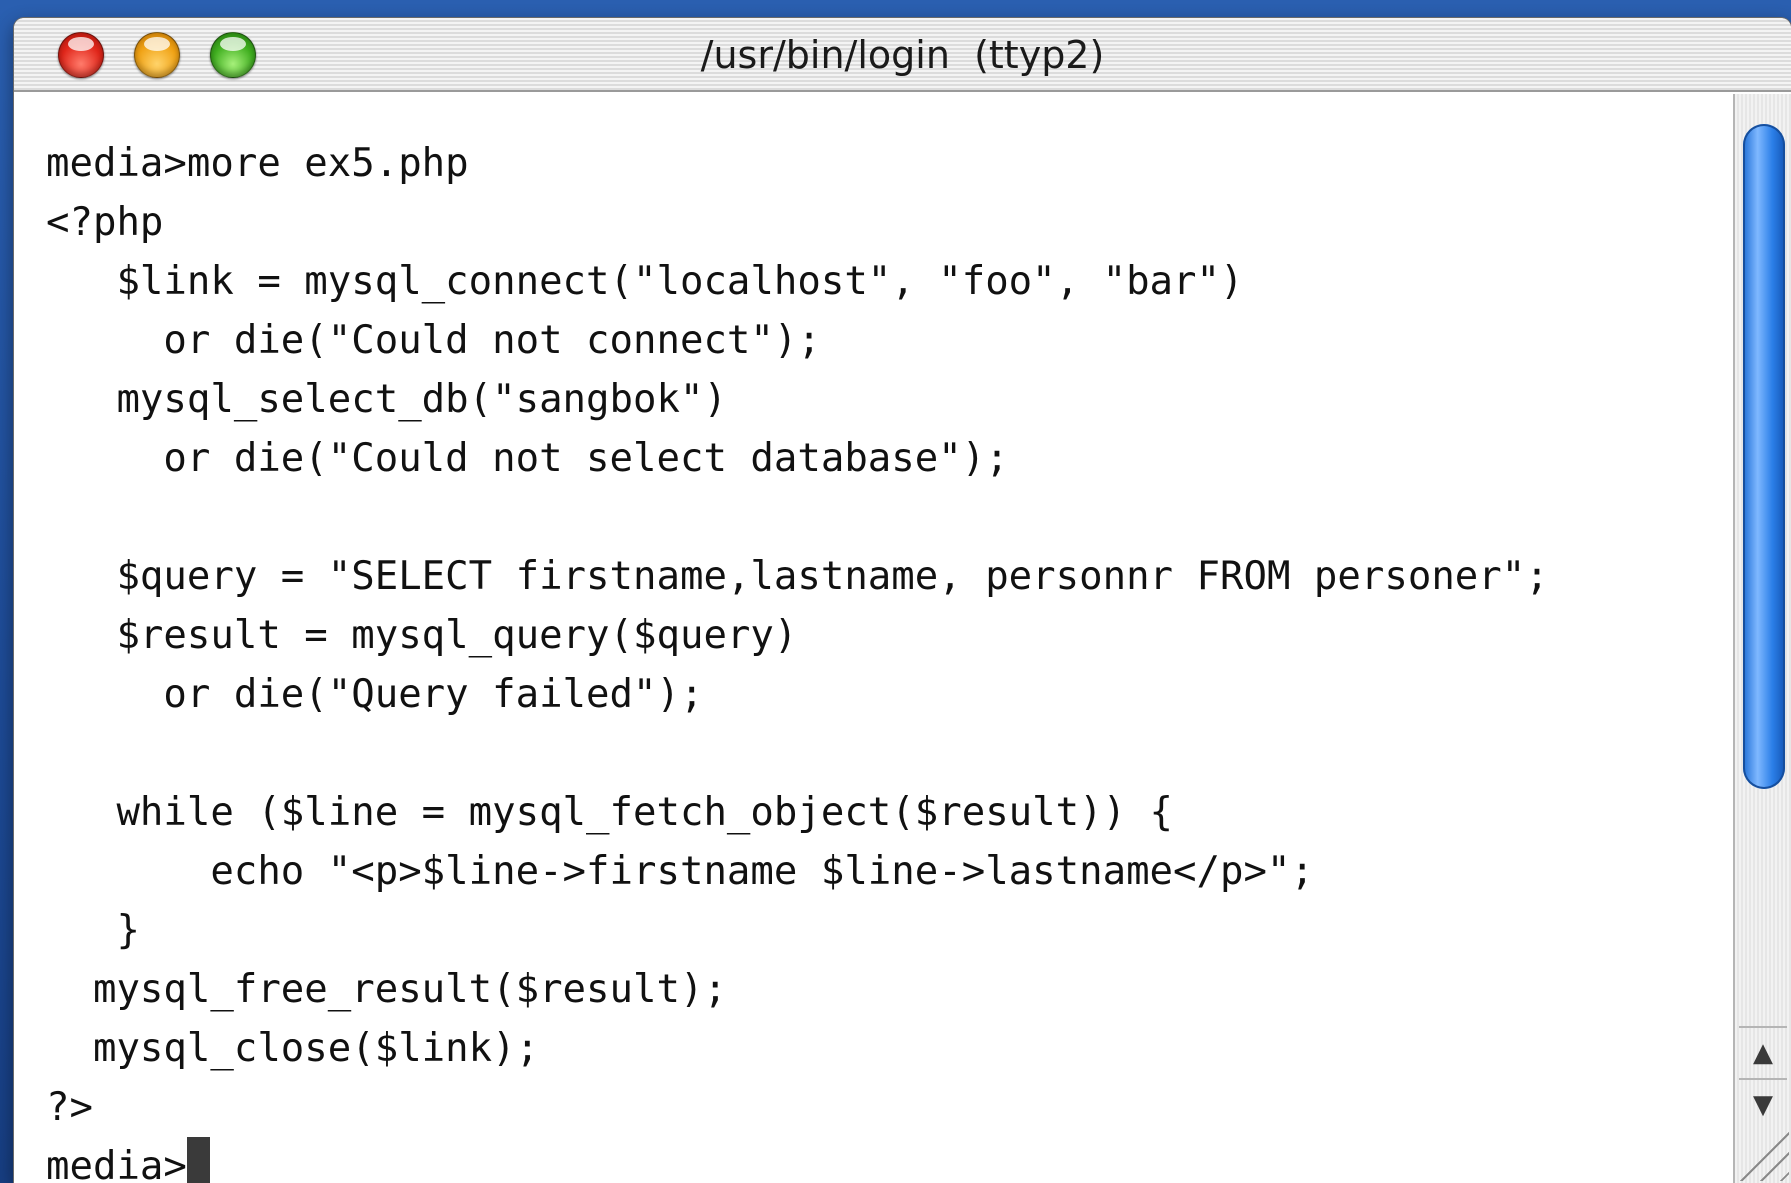 The image size is (1791, 1183). I want to click on window-title: /usr/bin/login (ttyp2), so click(902, 55).